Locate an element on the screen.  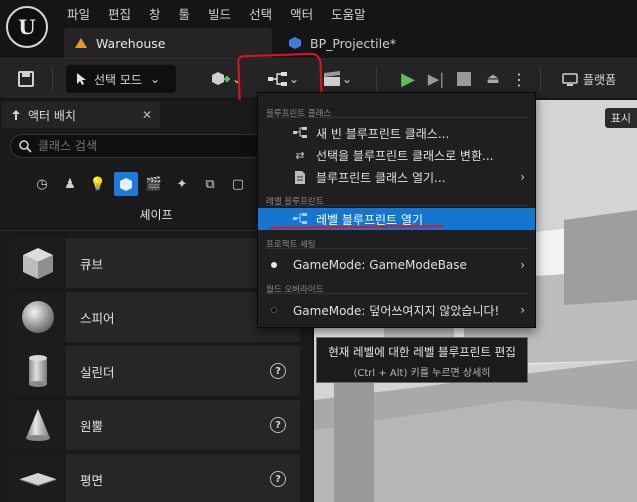
add-cube-icon is located at coordinates (220, 78).